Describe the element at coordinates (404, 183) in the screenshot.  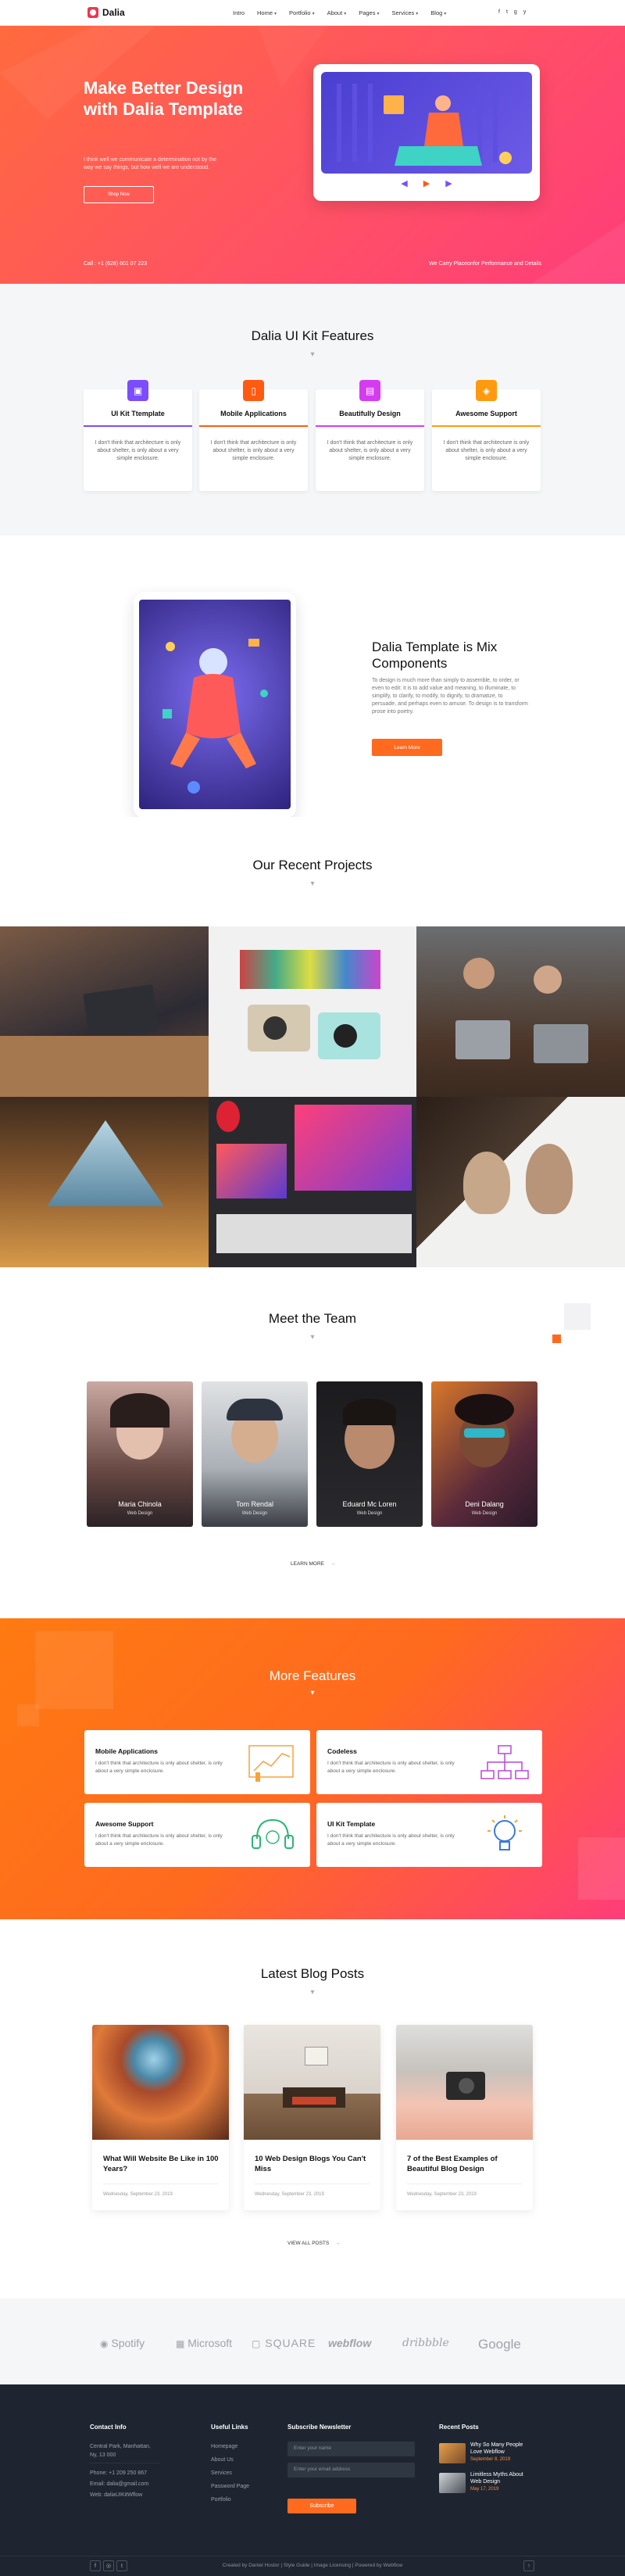
I see `previous-icon: ◀` at that location.